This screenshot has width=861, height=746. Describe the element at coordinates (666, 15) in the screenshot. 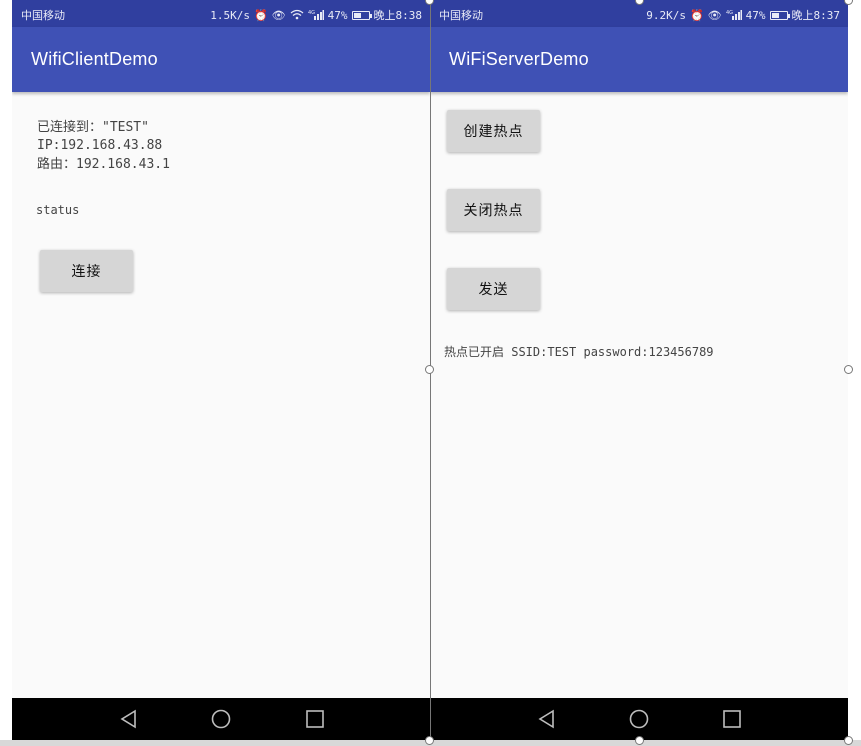

I see `network-speed: 9.2K/s` at that location.